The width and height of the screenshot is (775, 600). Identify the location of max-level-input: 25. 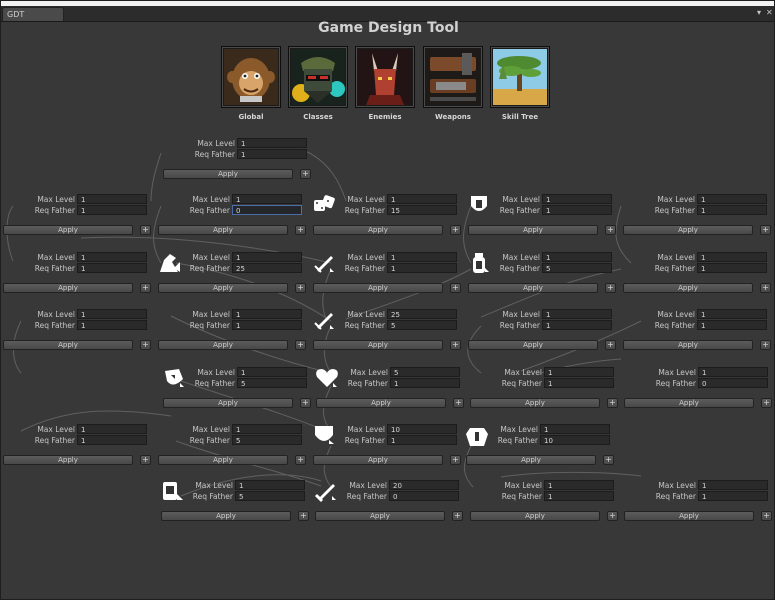
(422, 314).